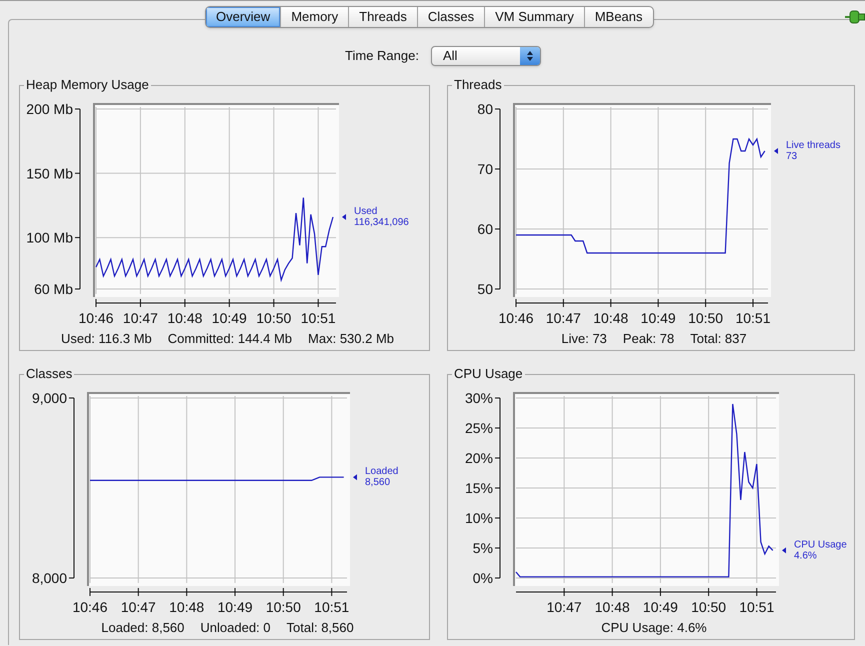 This screenshot has height=646, width=865. What do you see at coordinates (485, 109) in the screenshot?
I see `y-tick-label: 80` at bounding box center [485, 109].